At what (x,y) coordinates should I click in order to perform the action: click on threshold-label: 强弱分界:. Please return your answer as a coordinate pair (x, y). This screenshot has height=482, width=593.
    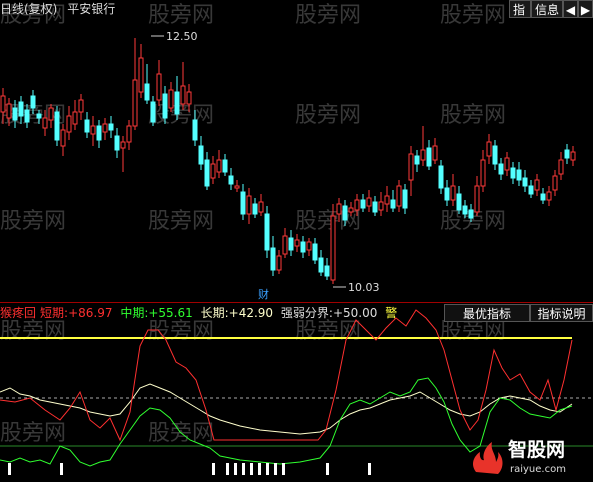
    Looking at the image, I should click on (306, 313).